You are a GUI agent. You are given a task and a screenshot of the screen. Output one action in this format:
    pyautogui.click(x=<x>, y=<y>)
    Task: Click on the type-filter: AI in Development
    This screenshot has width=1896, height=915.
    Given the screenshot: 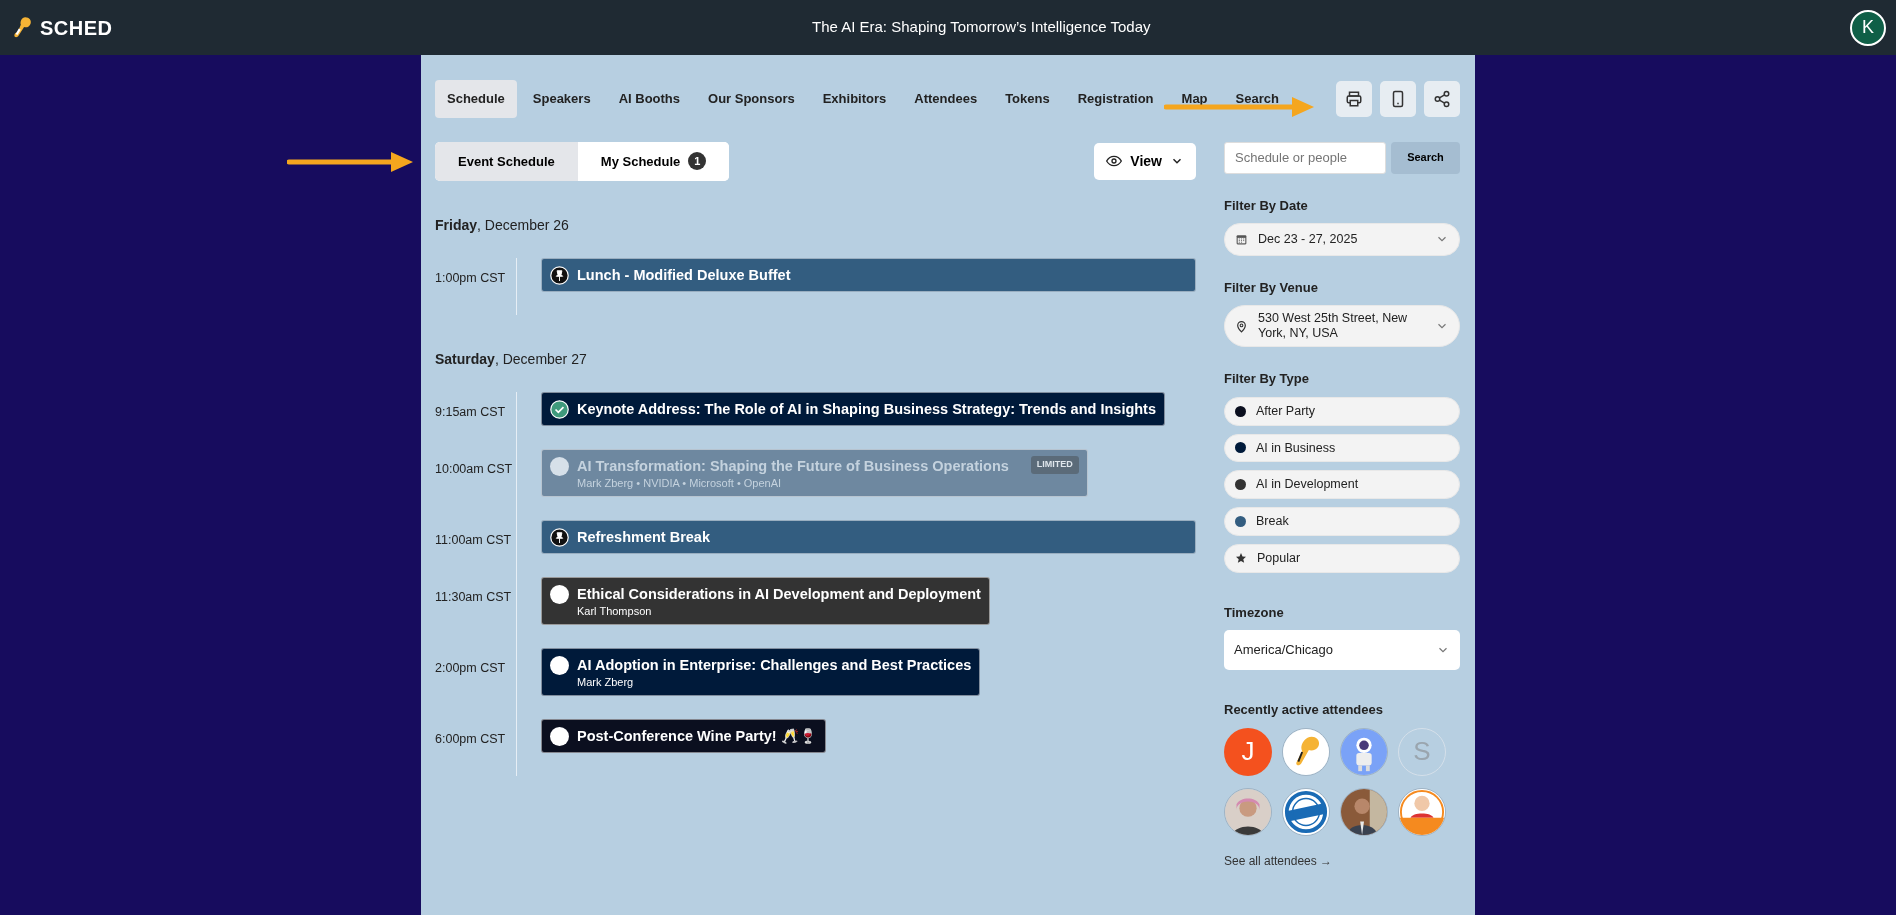 What is the action you would take?
    pyautogui.click(x=1342, y=484)
    